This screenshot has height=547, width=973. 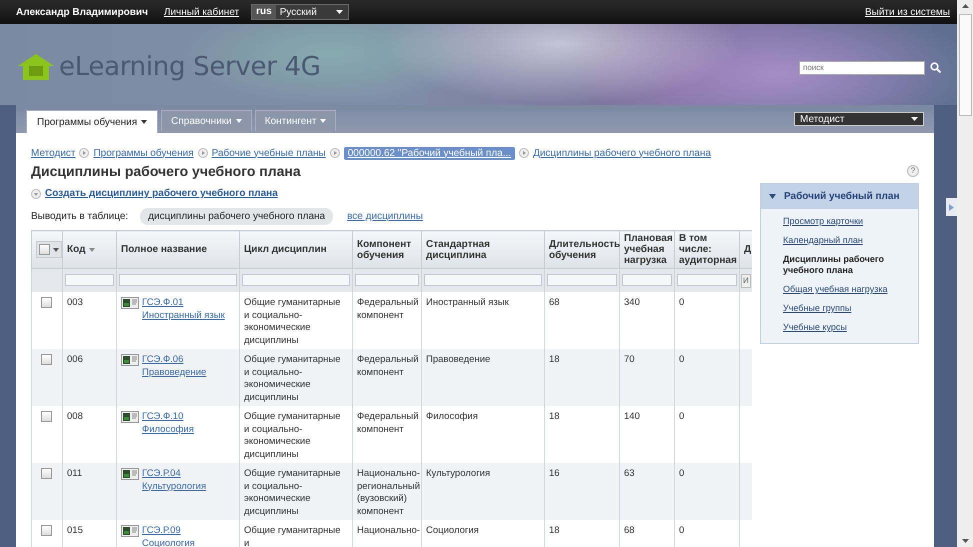 I want to click on filter-option: все дисциплины, so click(x=385, y=216).